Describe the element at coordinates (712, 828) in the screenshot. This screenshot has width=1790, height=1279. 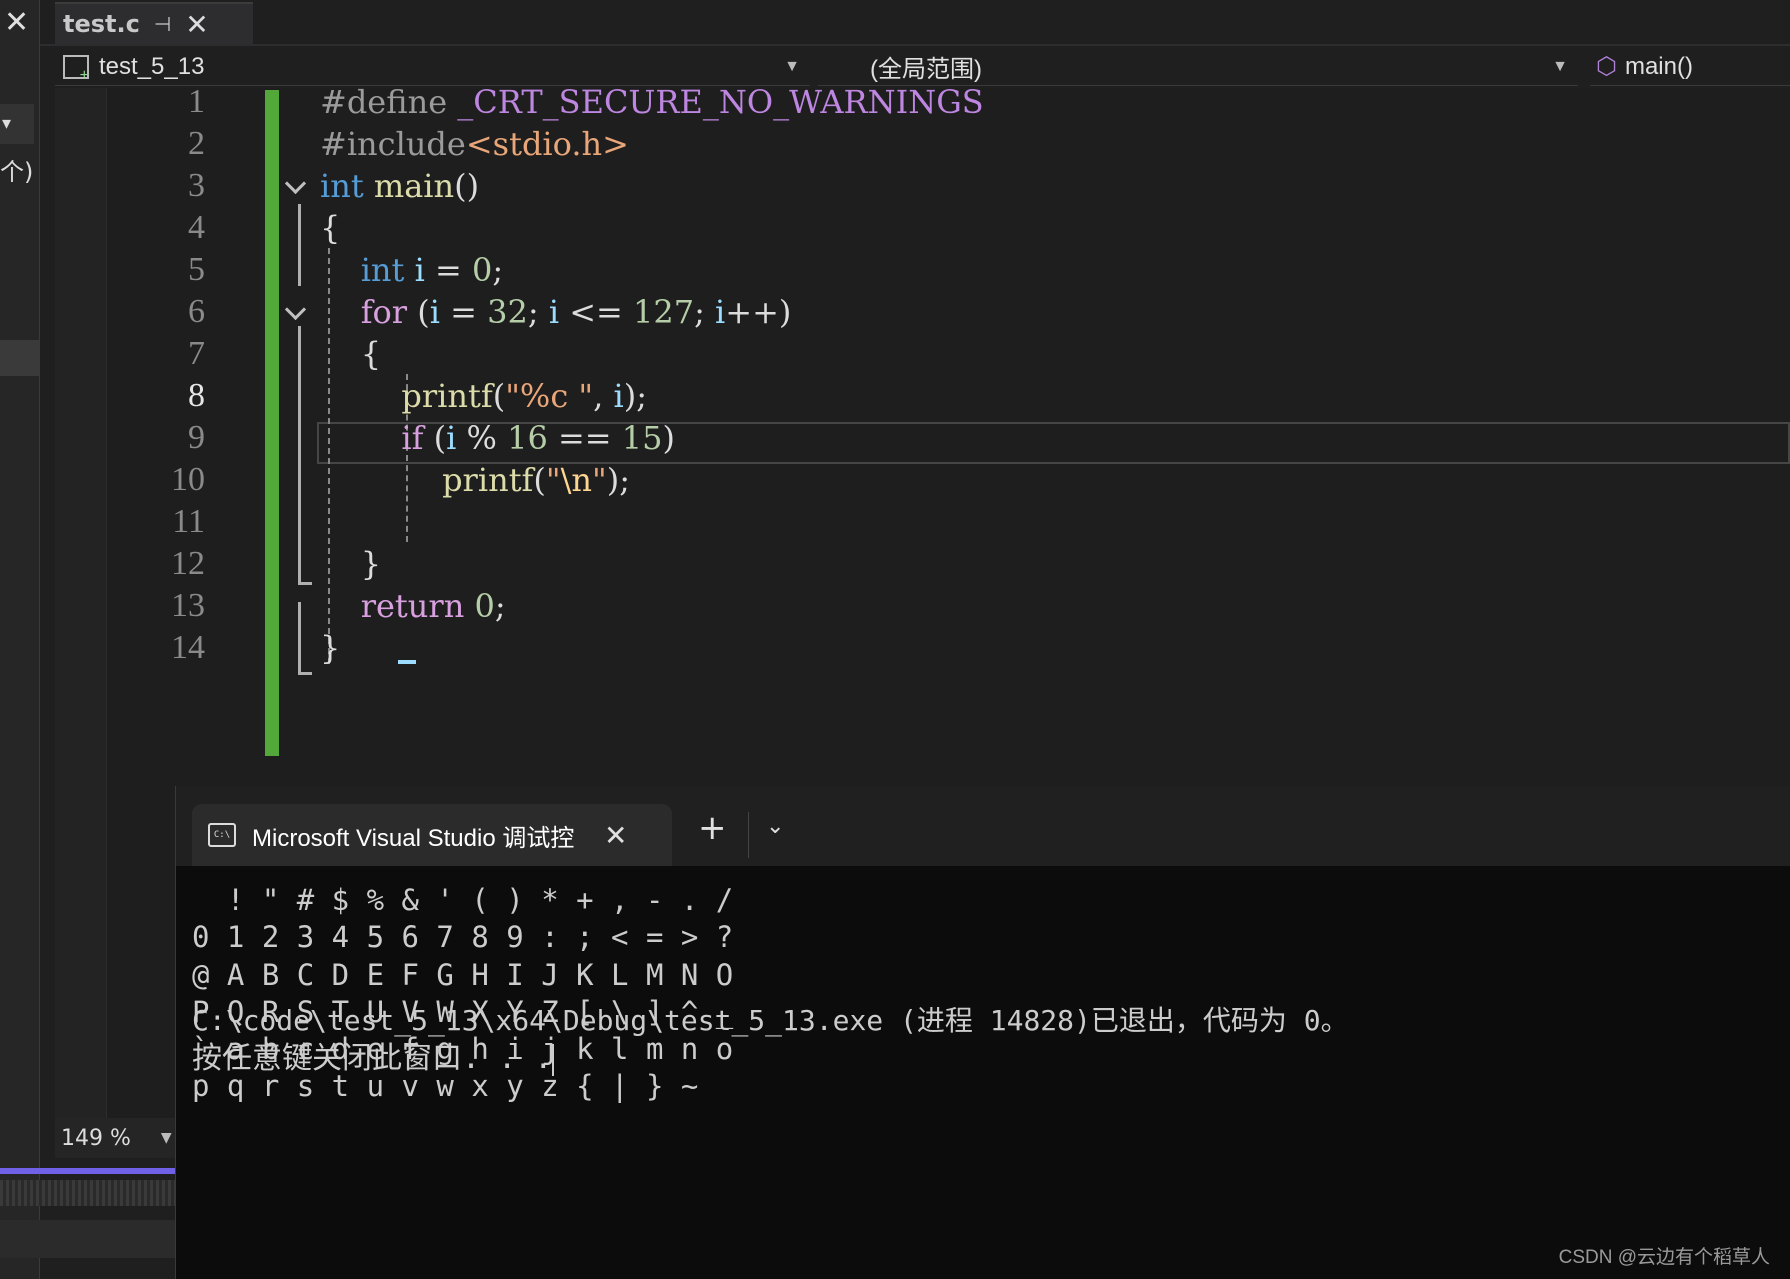
I see `new-tab-icon: +` at that location.